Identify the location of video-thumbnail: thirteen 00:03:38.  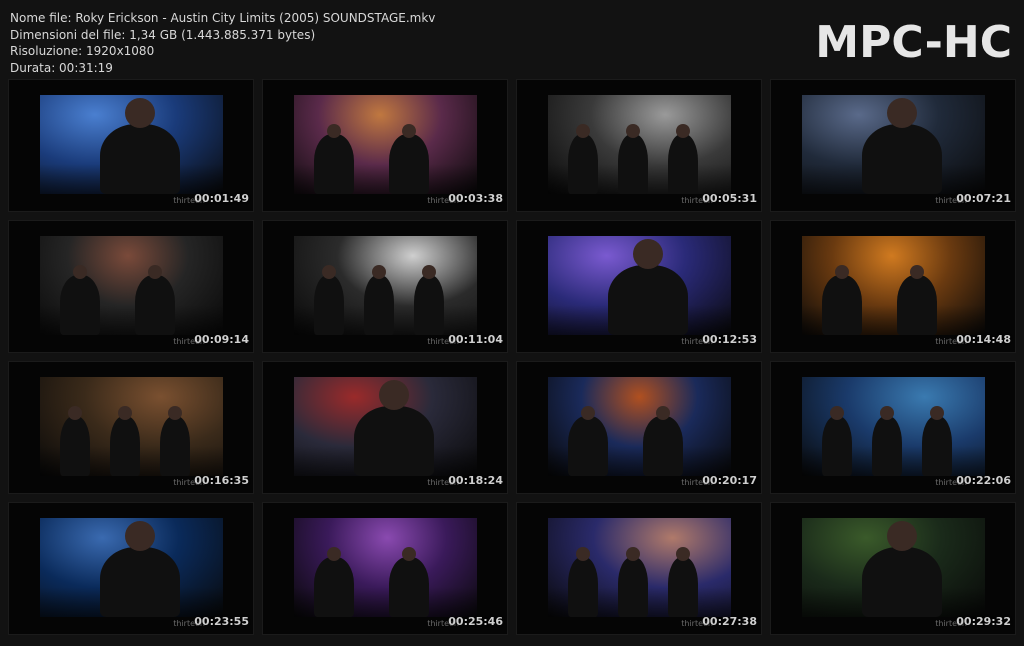
(385, 145).